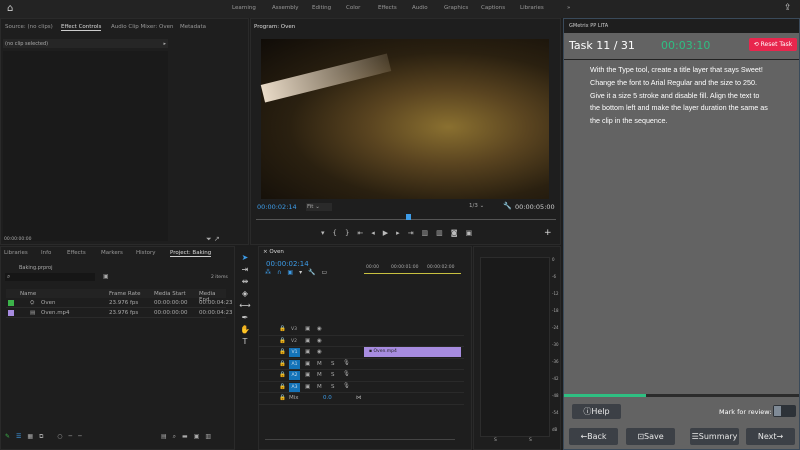  Describe the element at coordinates (189, 437) in the screenshot. I see `project-footer-actions: ▤⌕▬▣▥` at that location.